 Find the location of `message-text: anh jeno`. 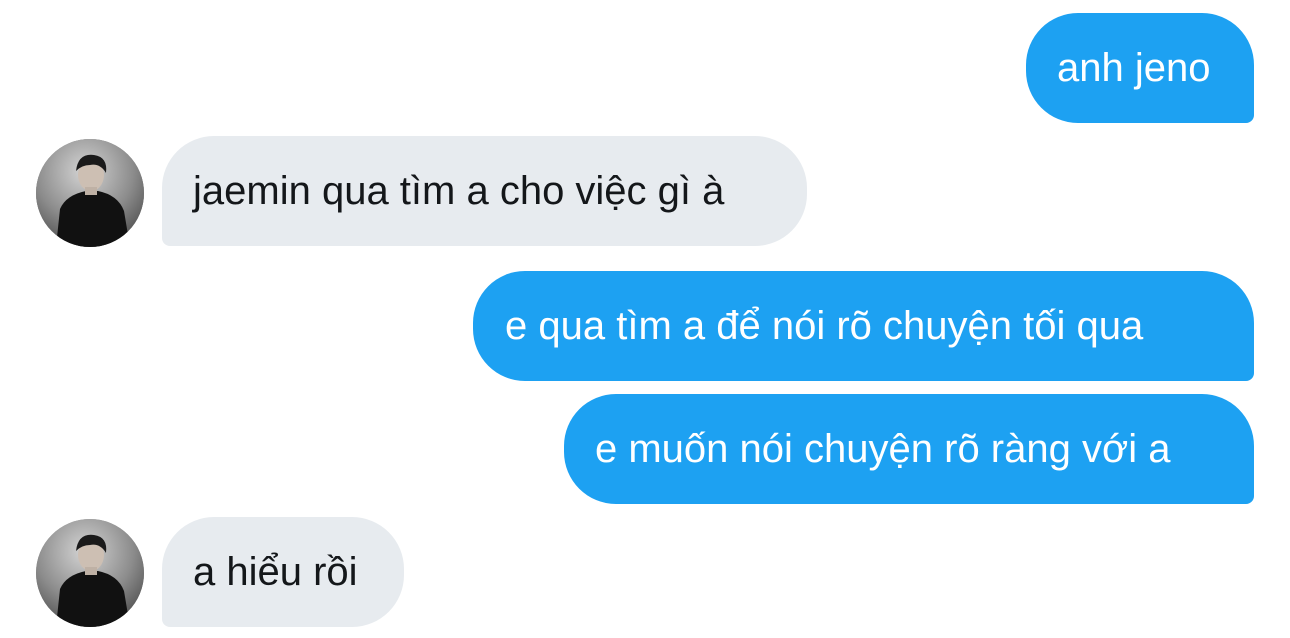

message-text: anh jeno is located at coordinates (1134, 68).